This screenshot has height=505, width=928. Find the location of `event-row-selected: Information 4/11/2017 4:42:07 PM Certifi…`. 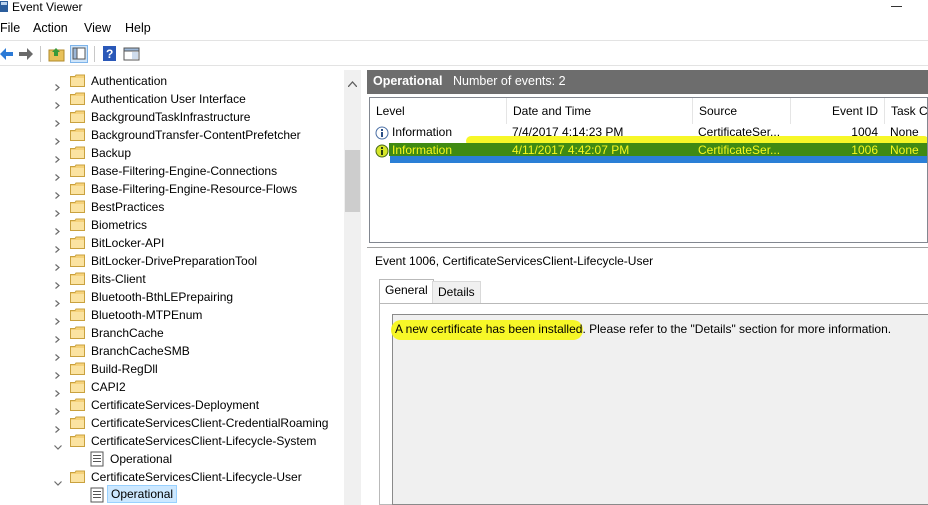

event-row-selected: Information 4/11/2017 4:42:07 PM Certifi… is located at coordinates (648, 153).